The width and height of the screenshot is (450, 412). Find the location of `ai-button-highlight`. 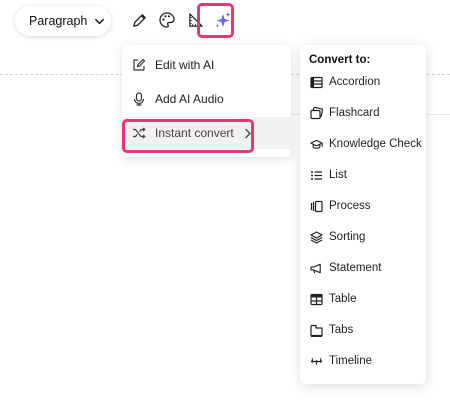

ai-button-highlight is located at coordinates (215, 20).